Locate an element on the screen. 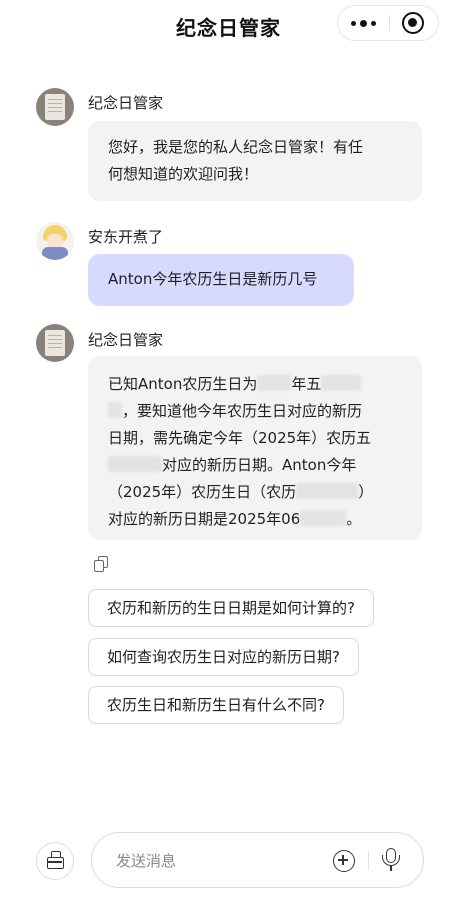 The width and height of the screenshot is (457, 900). bot-message-bubble: 您好，我是您的私人纪念日管家！有任 何想知道的欢迎问我！ is located at coordinates (255, 161).